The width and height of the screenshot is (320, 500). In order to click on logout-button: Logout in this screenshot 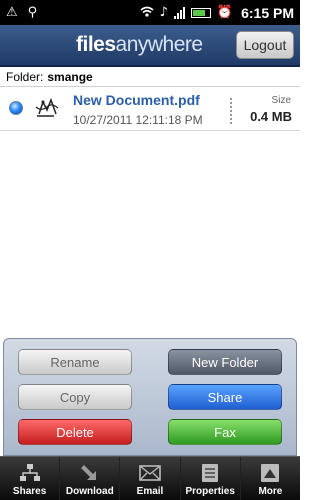, I will do `click(265, 45)`.